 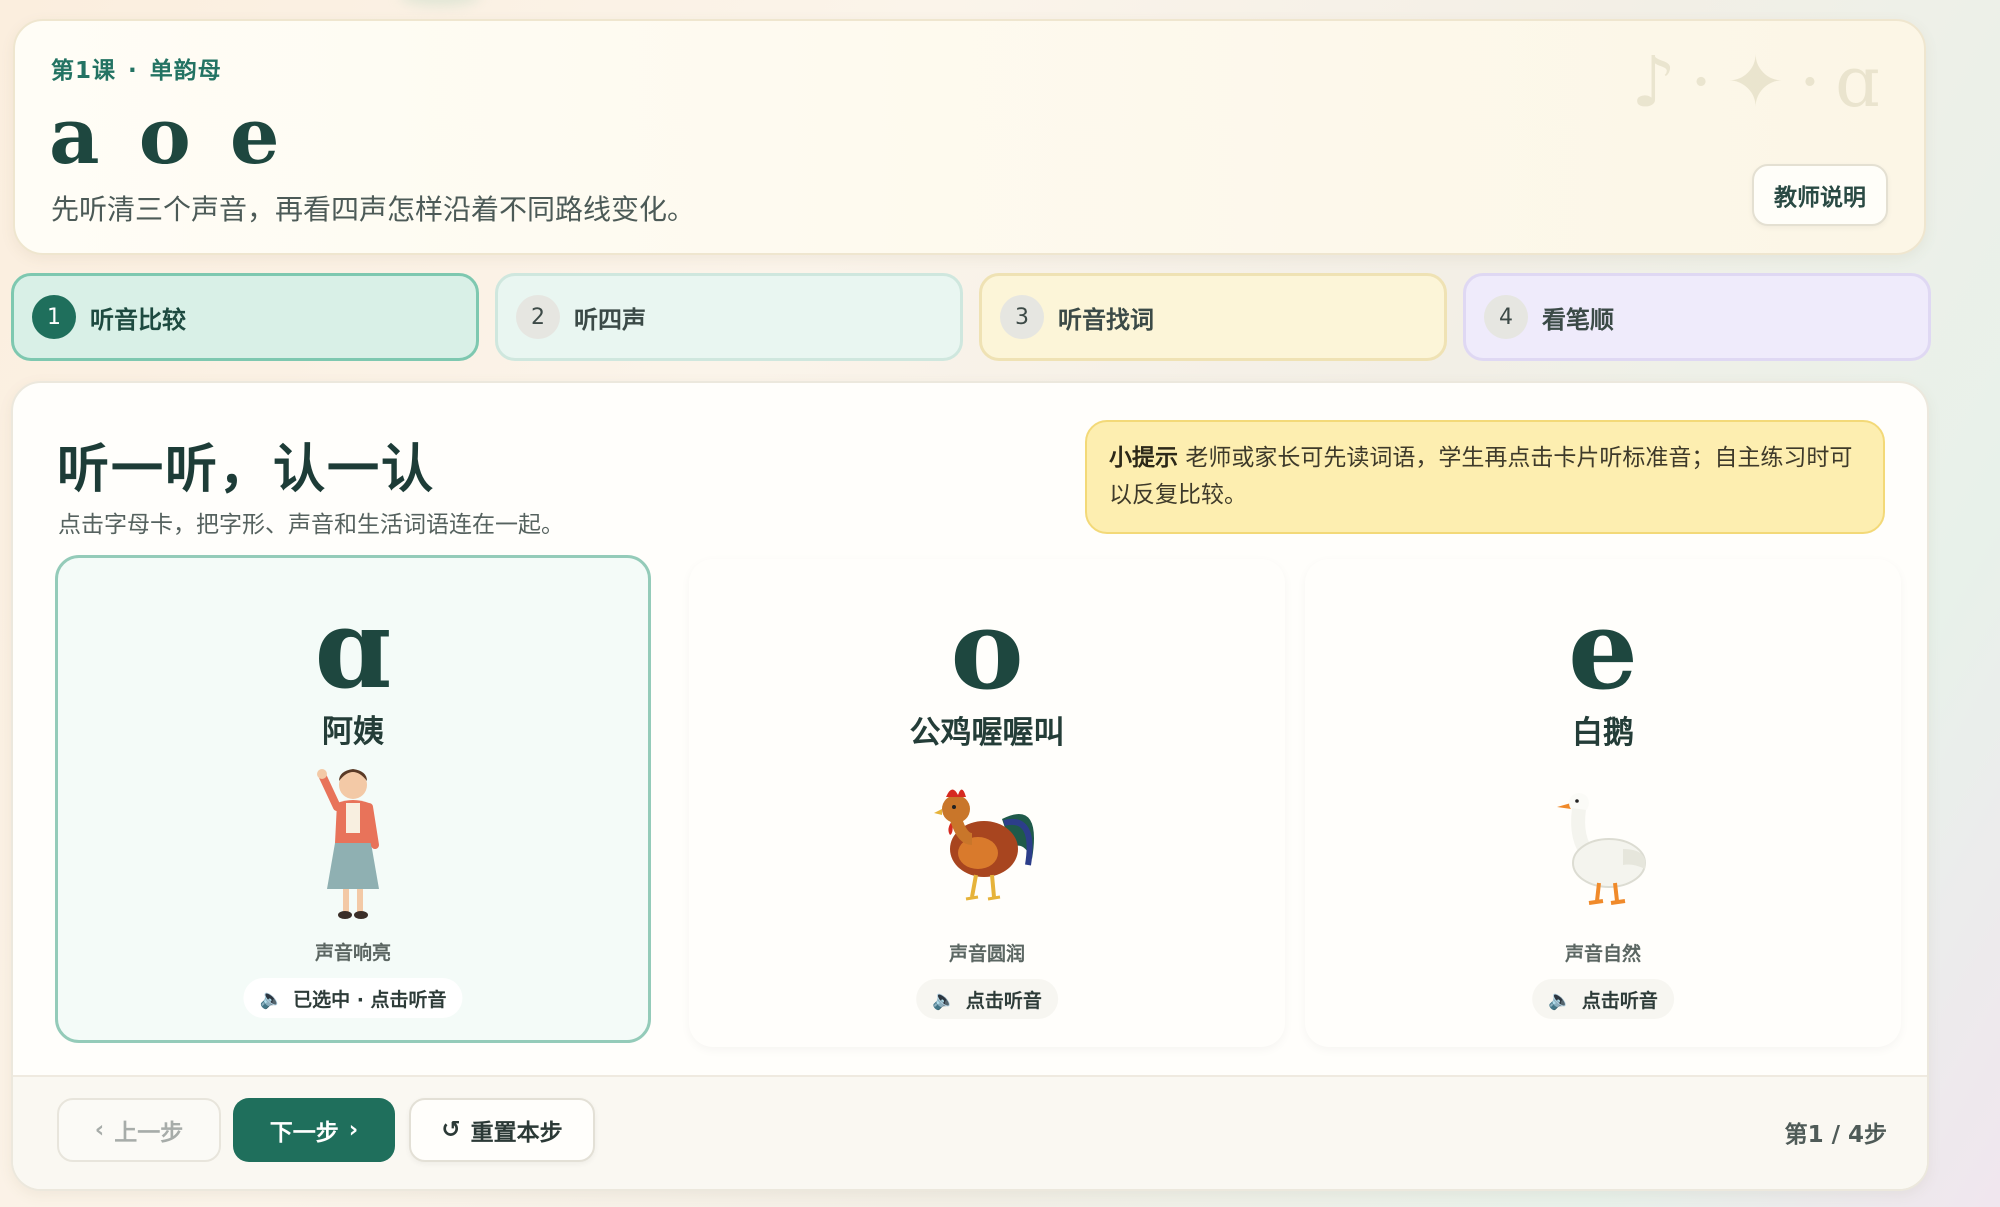 What do you see at coordinates (987, 649) in the screenshot?
I see `letter: o` at bounding box center [987, 649].